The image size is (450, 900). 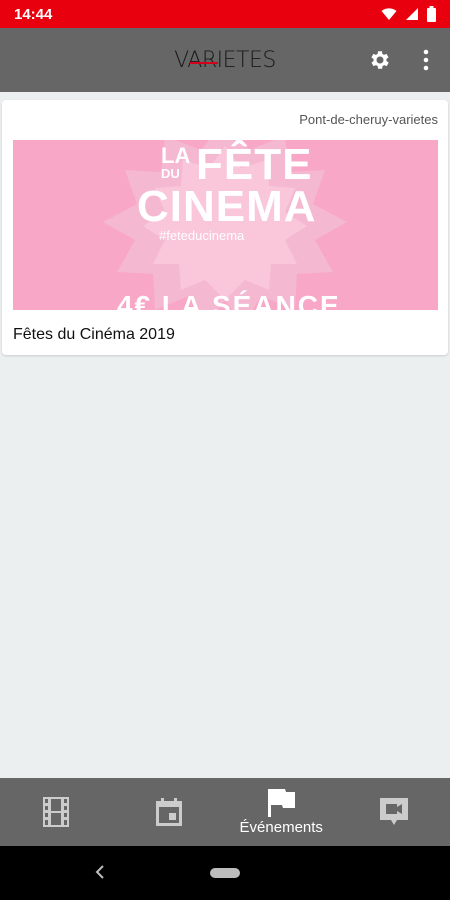 I want to click on logo-accent, so click(x=204, y=62).